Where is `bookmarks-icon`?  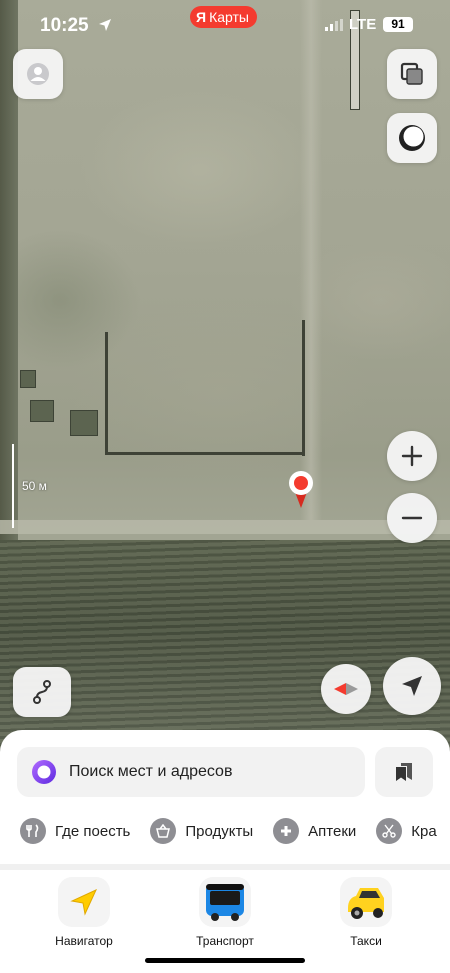 bookmarks-icon is located at coordinates (404, 772).